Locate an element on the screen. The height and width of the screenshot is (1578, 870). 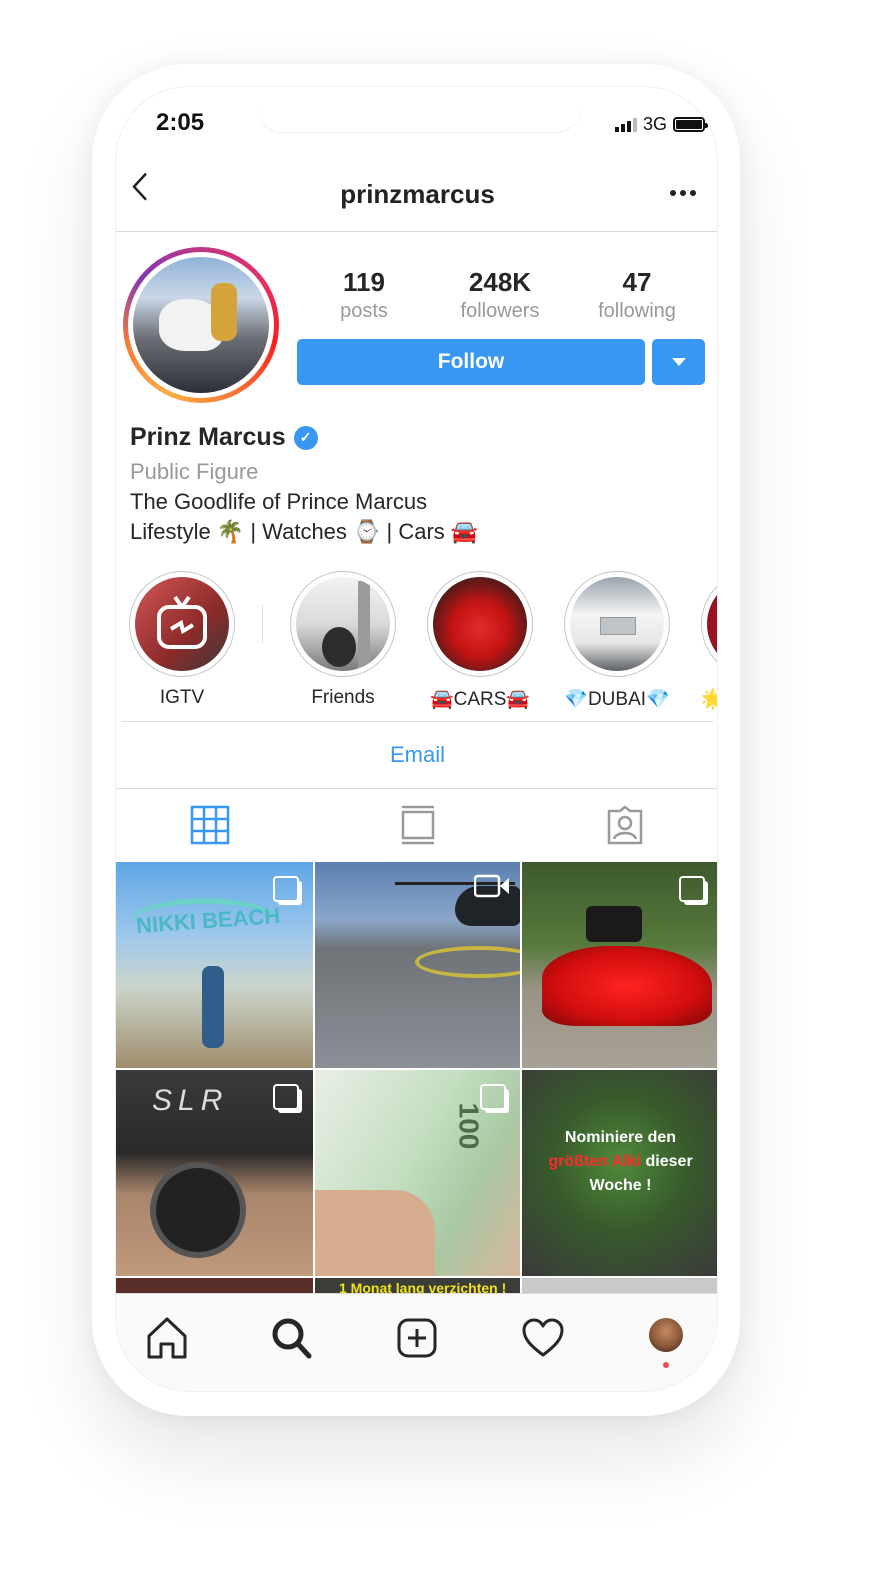
profile-tabs is located at coordinates (416, 825).